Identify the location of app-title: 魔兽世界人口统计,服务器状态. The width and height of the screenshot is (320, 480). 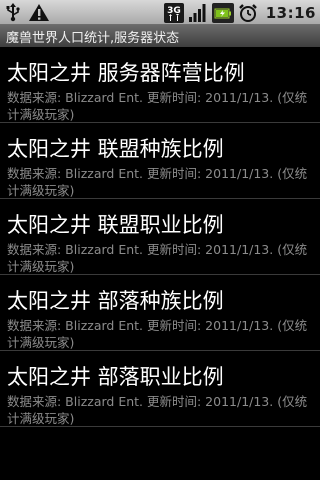
(93, 38).